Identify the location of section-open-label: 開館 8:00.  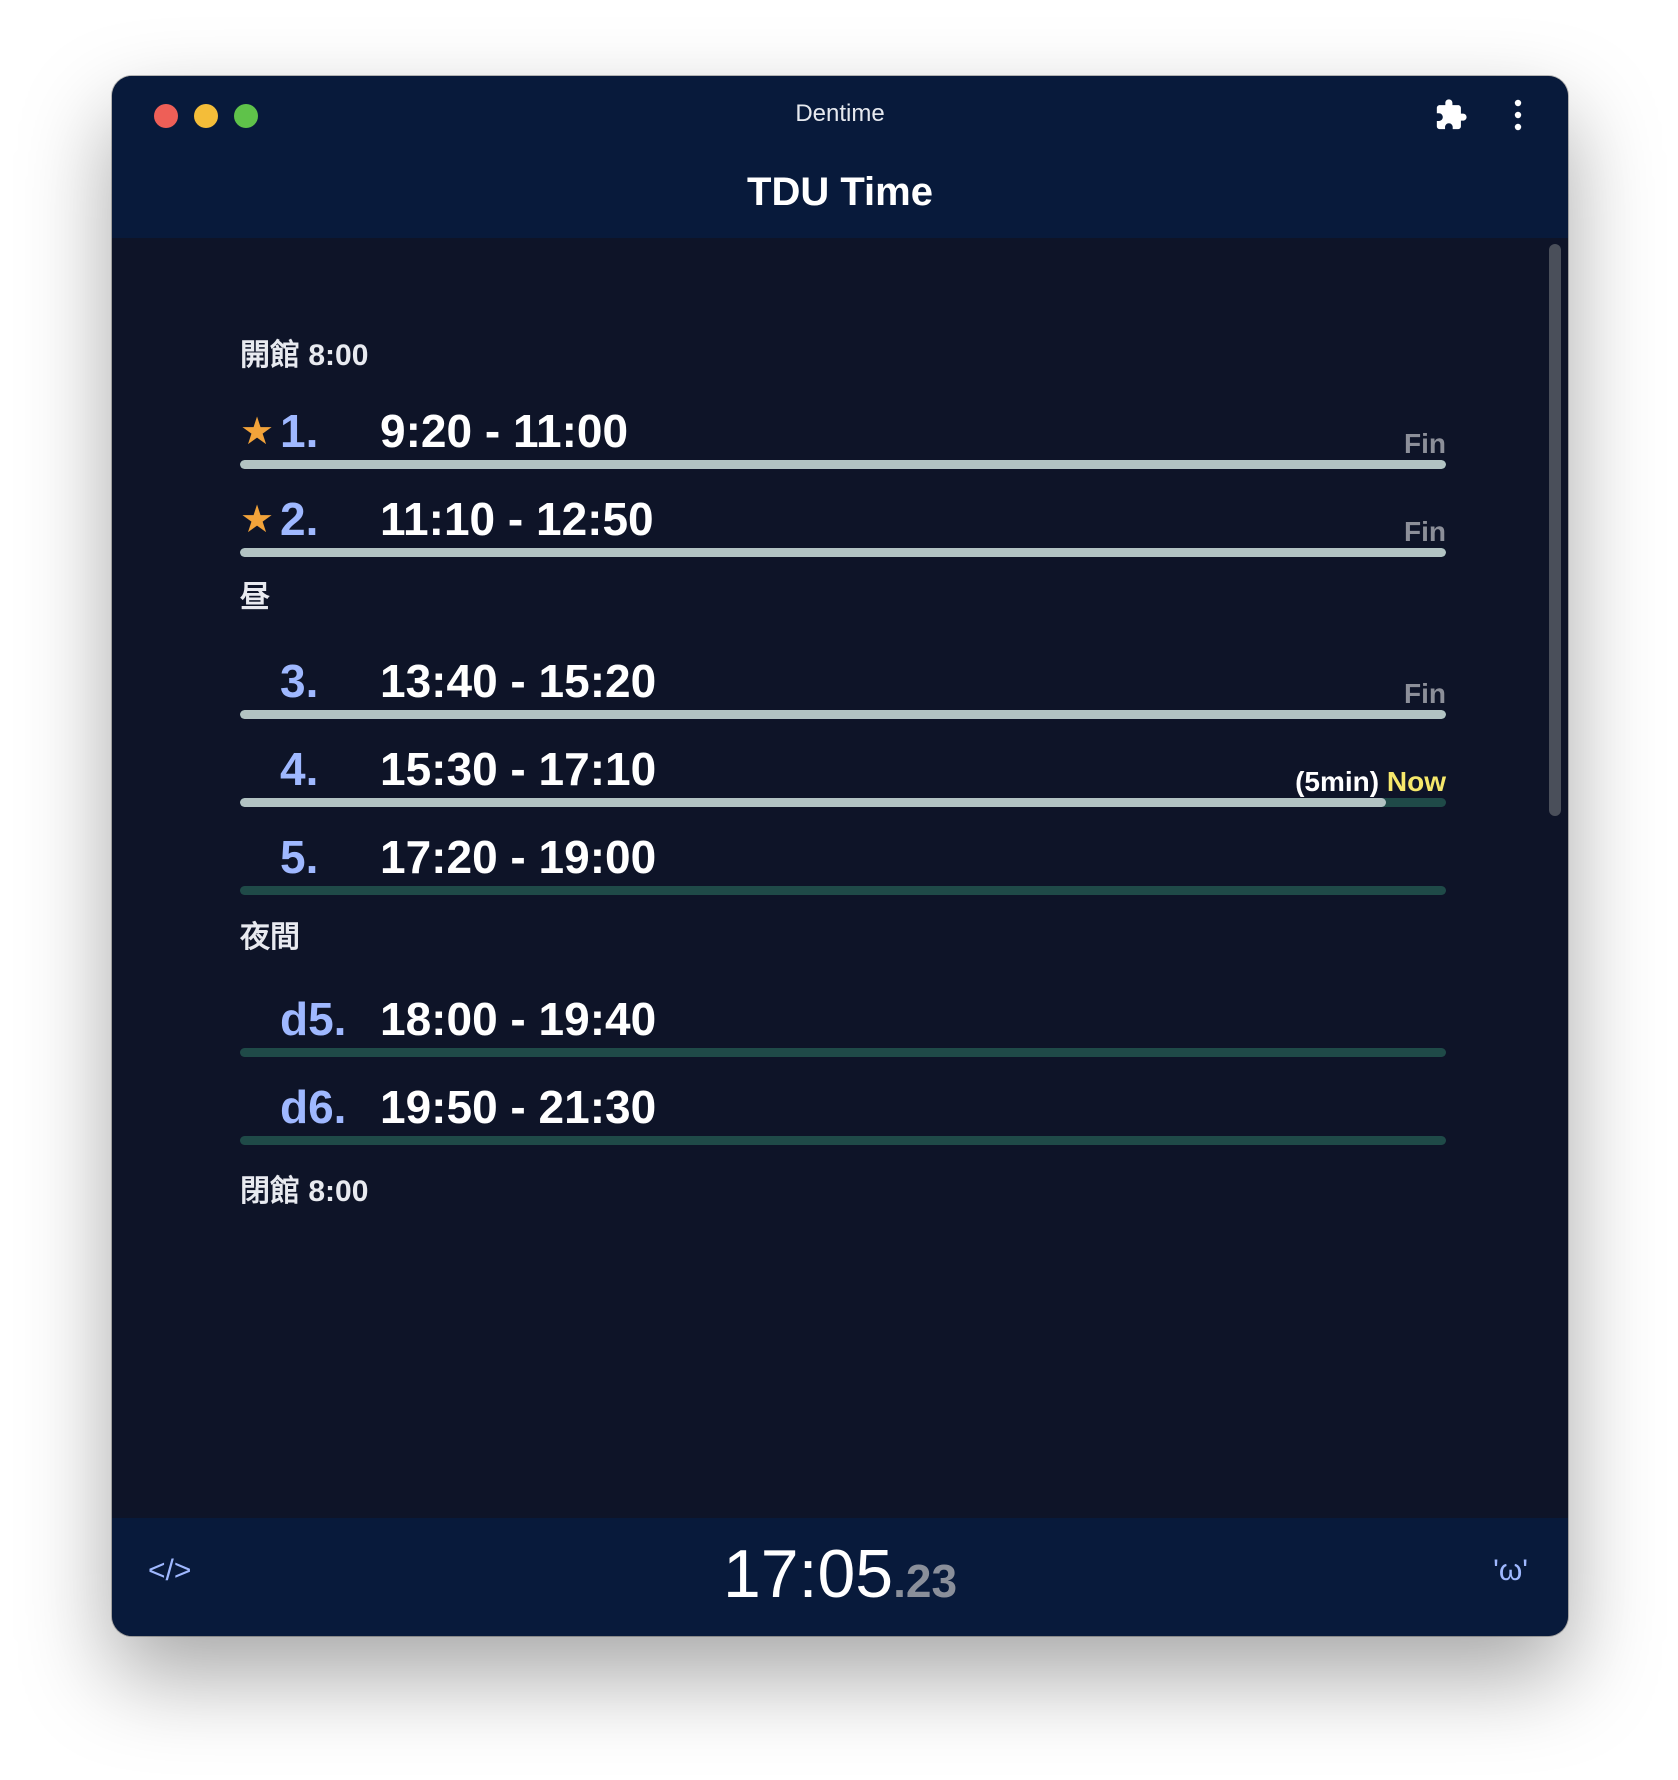
(304, 355).